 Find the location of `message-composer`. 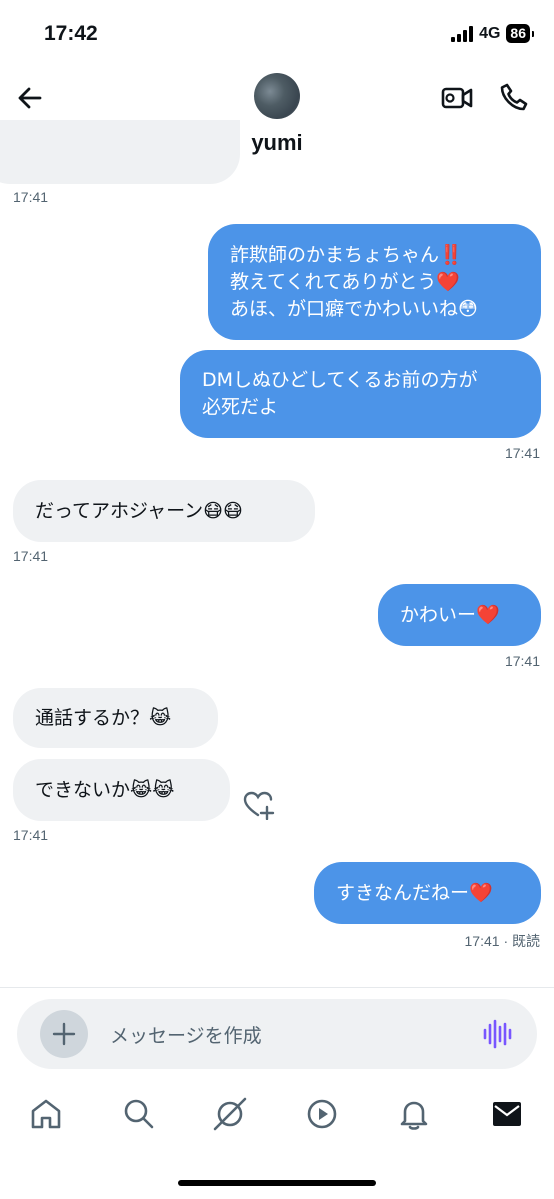

message-composer is located at coordinates (277, 1034).